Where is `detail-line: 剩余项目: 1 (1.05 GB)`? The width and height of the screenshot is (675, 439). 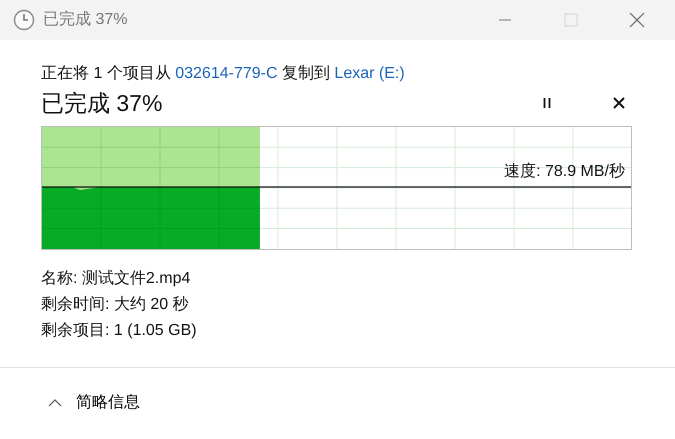
detail-line: 剩余项目: 1 (1.05 GB) is located at coordinates (119, 331).